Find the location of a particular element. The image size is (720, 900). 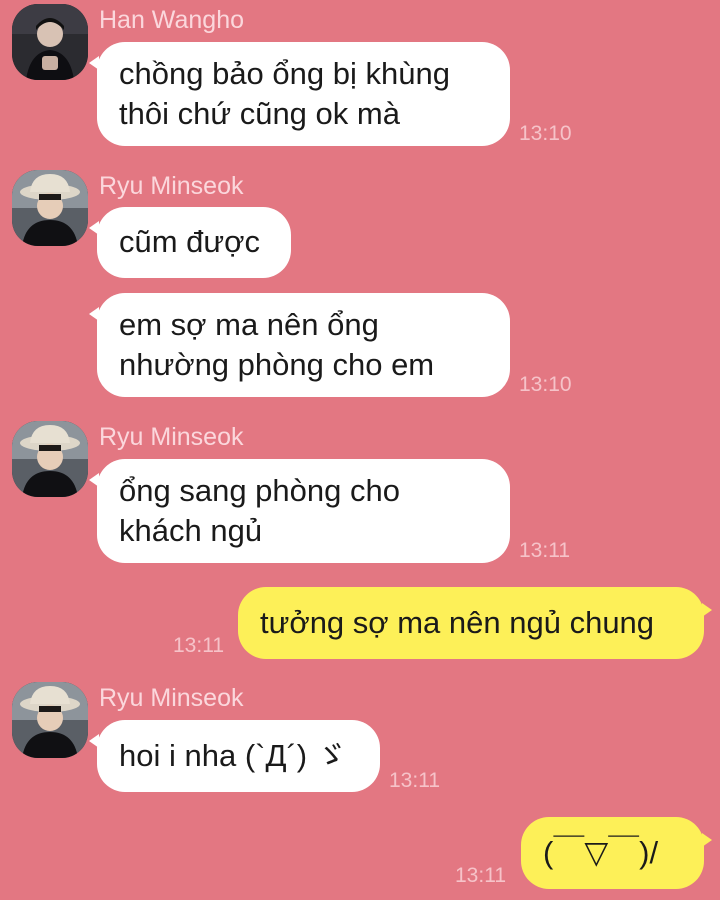

avatar-han-wangho is located at coordinates (50, 42).